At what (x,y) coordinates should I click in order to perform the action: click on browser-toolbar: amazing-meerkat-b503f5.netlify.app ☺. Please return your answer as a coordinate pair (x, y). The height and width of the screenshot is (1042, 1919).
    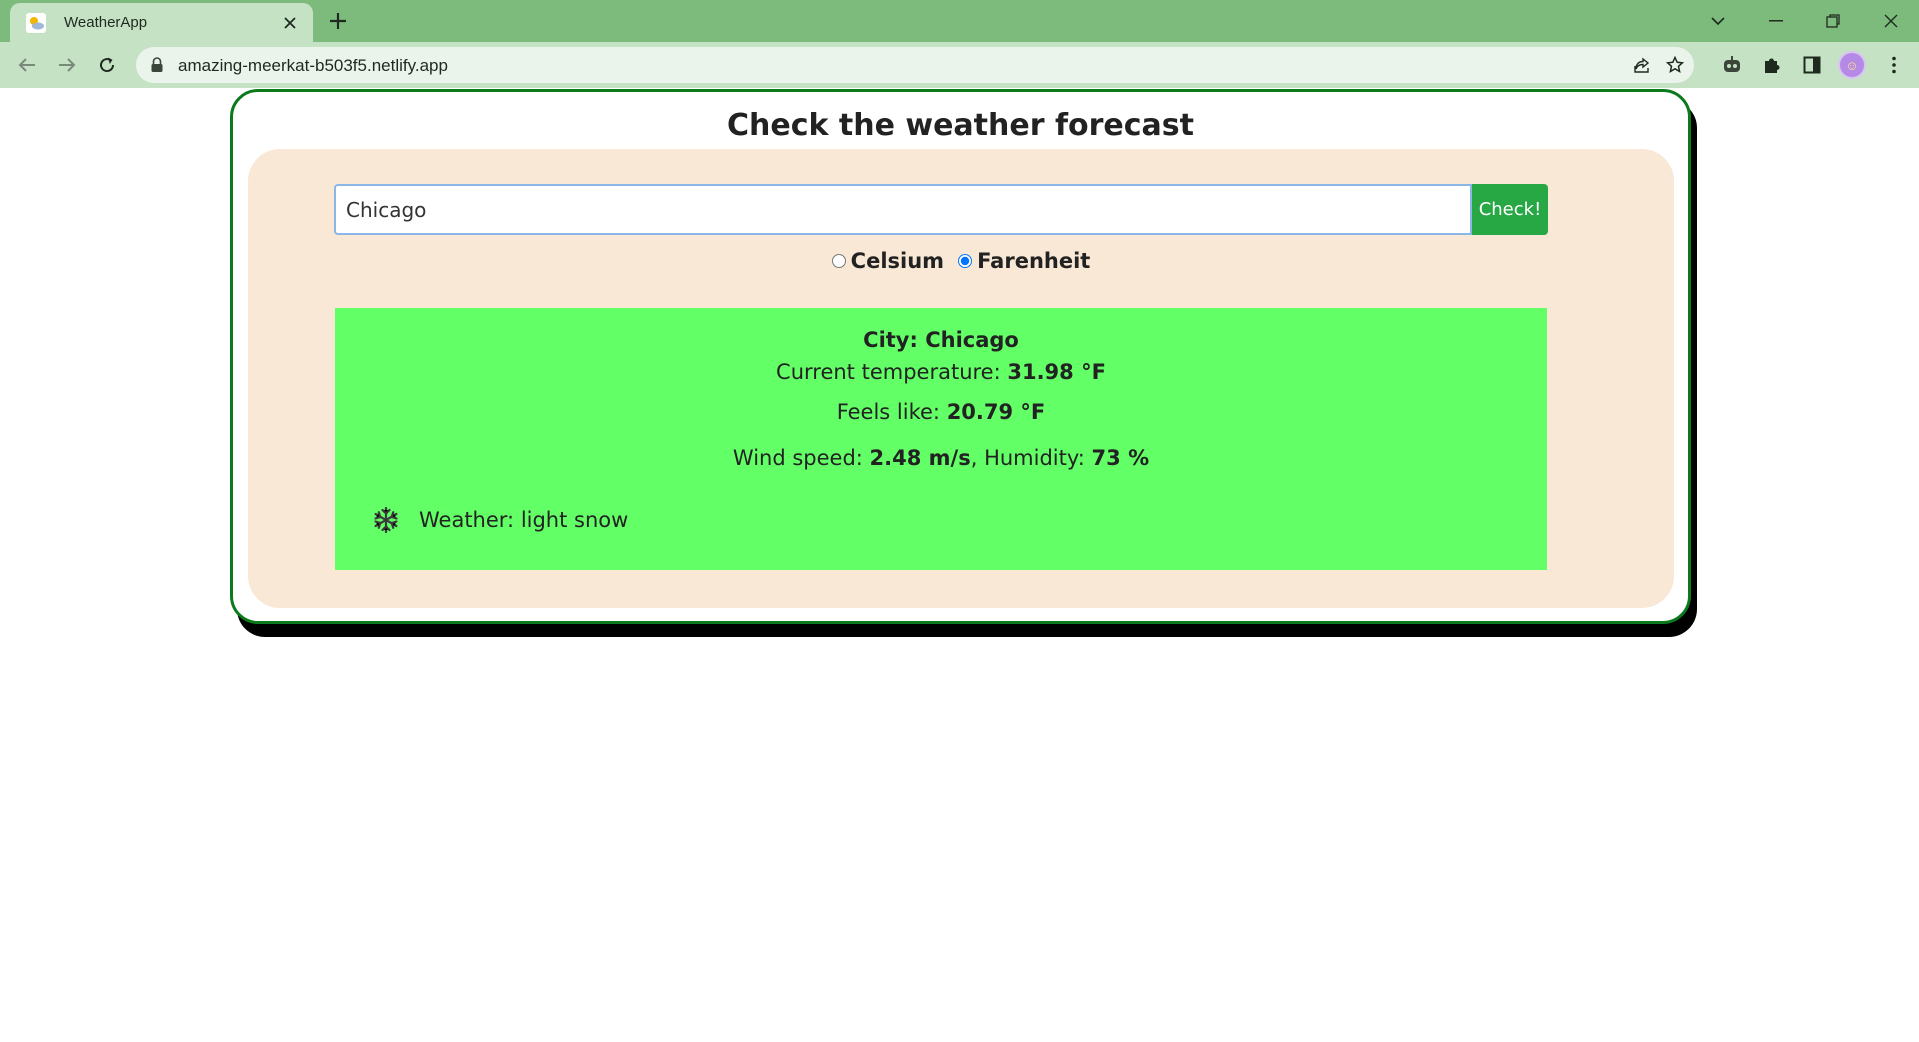
    Looking at the image, I should click on (959, 65).